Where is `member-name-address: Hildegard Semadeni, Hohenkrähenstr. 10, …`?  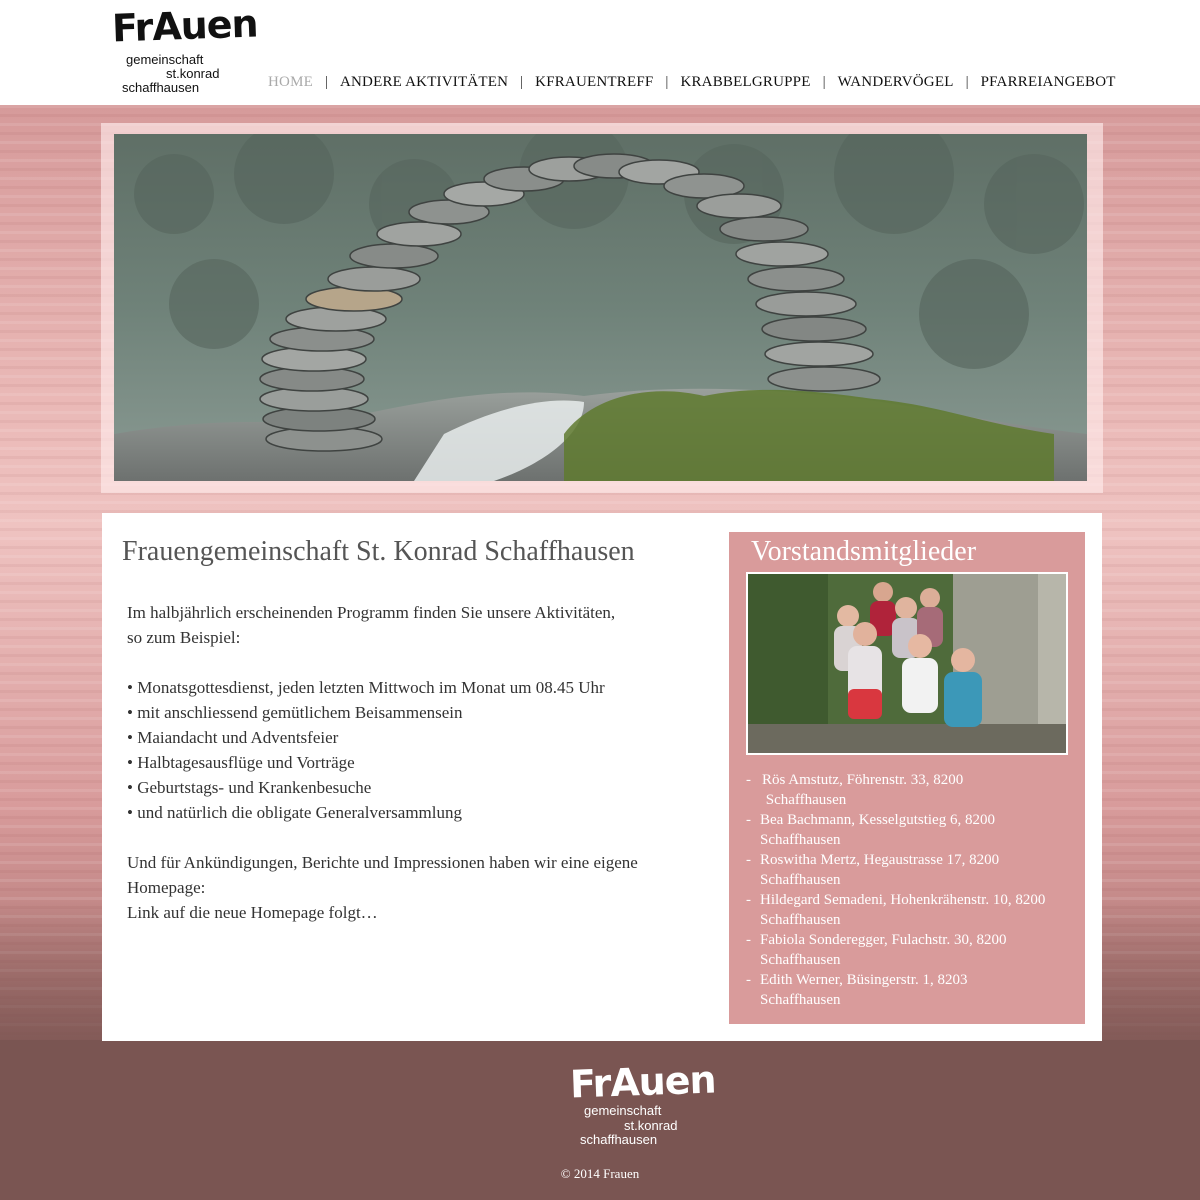 member-name-address: Hildegard Semadeni, Hohenkrähenstr. 10, … is located at coordinates (903, 900).